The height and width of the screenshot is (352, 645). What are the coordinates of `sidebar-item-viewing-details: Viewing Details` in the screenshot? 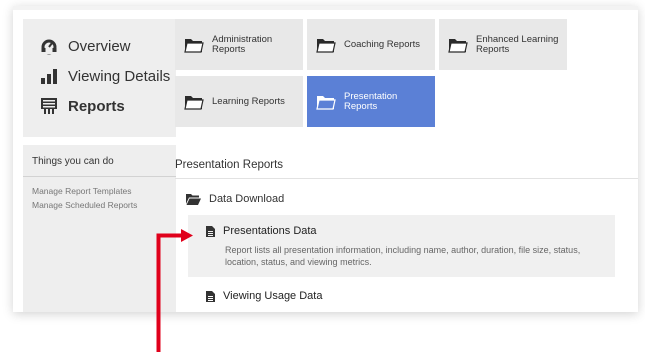 It's located at (104, 76).